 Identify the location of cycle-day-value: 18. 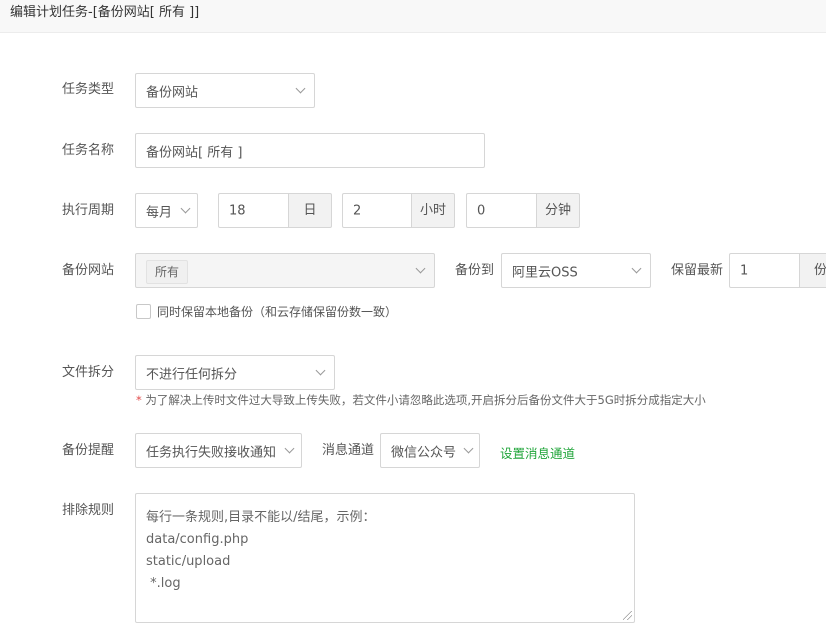
(237, 210).